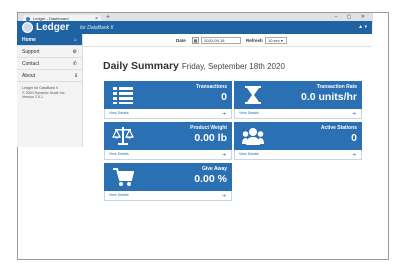 The height and width of the screenshot is (272, 402). I want to click on header-user-menu: ▲ ▾, so click(362, 27).